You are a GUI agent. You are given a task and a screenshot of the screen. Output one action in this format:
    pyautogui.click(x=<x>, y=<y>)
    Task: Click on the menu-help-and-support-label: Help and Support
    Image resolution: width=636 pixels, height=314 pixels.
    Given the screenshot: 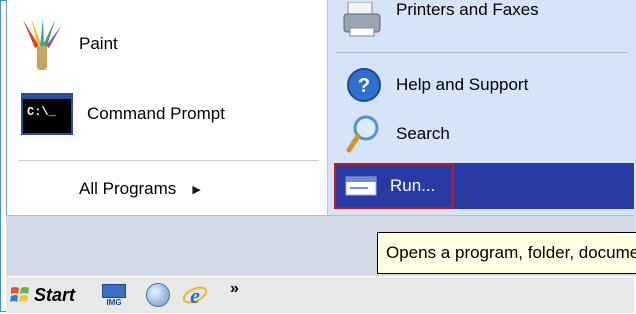 What is the action you would take?
    pyautogui.click(x=462, y=84)
    